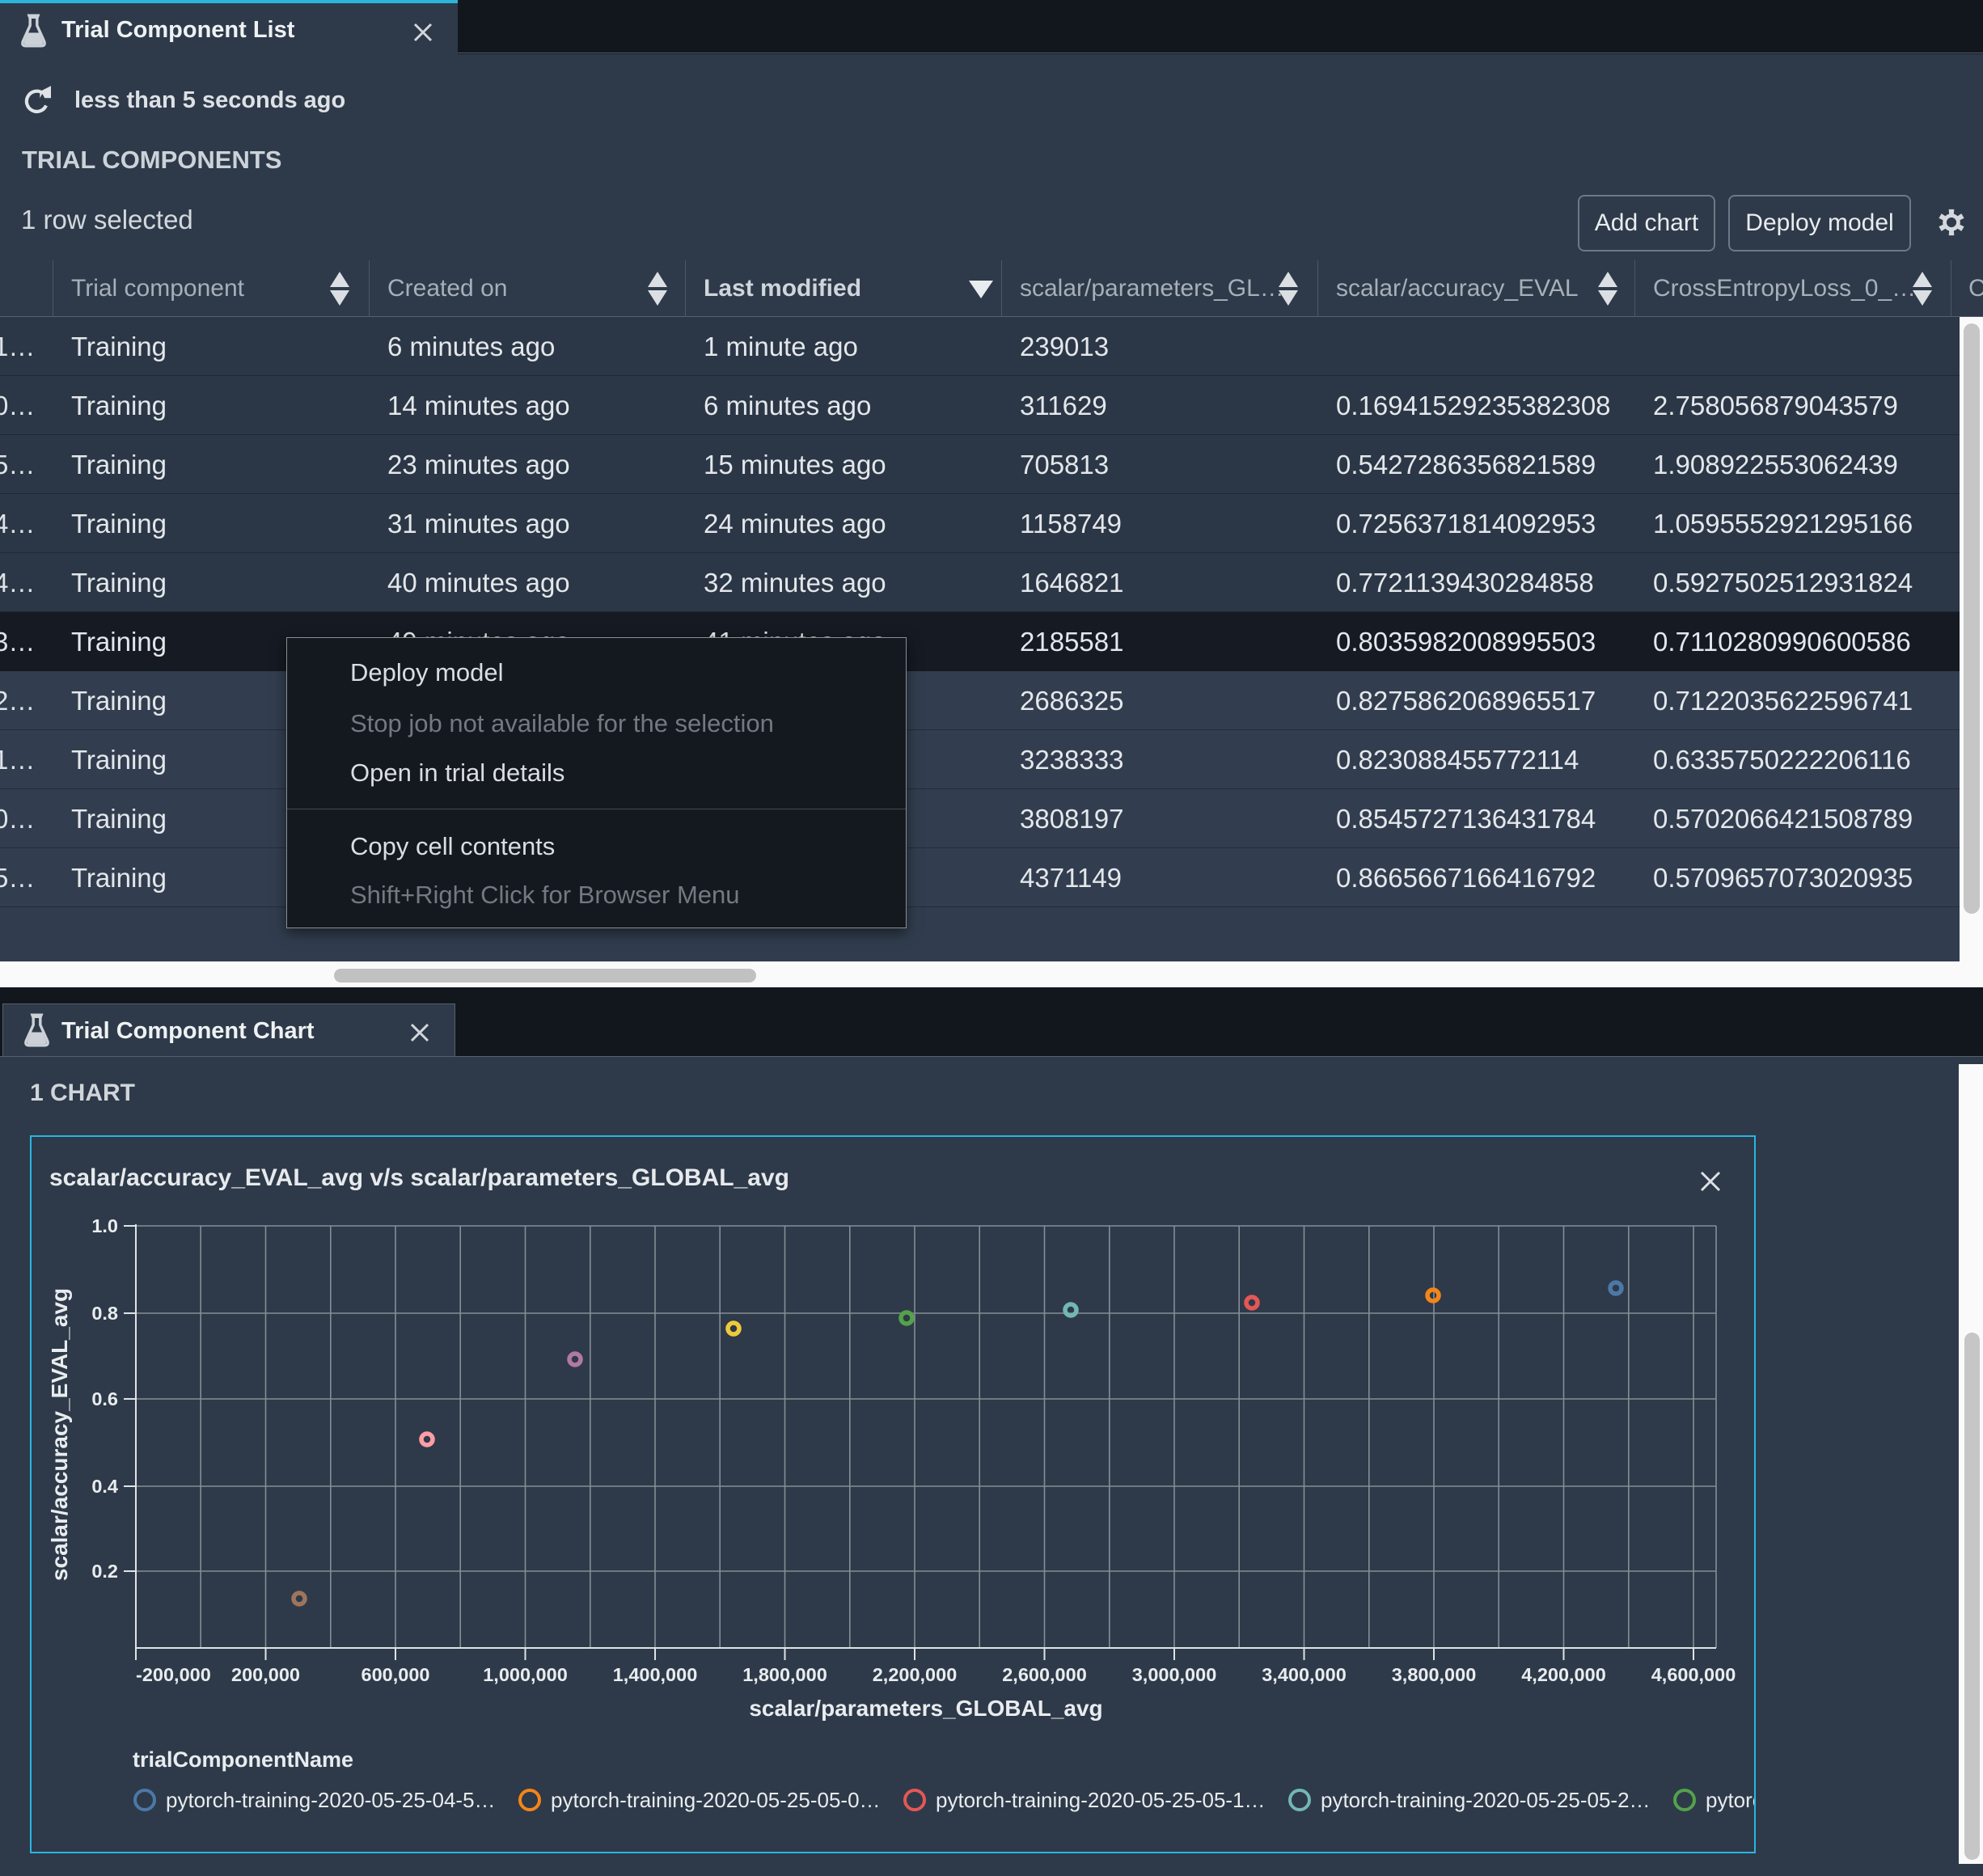 The height and width of the screenshot is (1876, 1983). I want to click on svg-text: 600,000, so click(396, 1674).